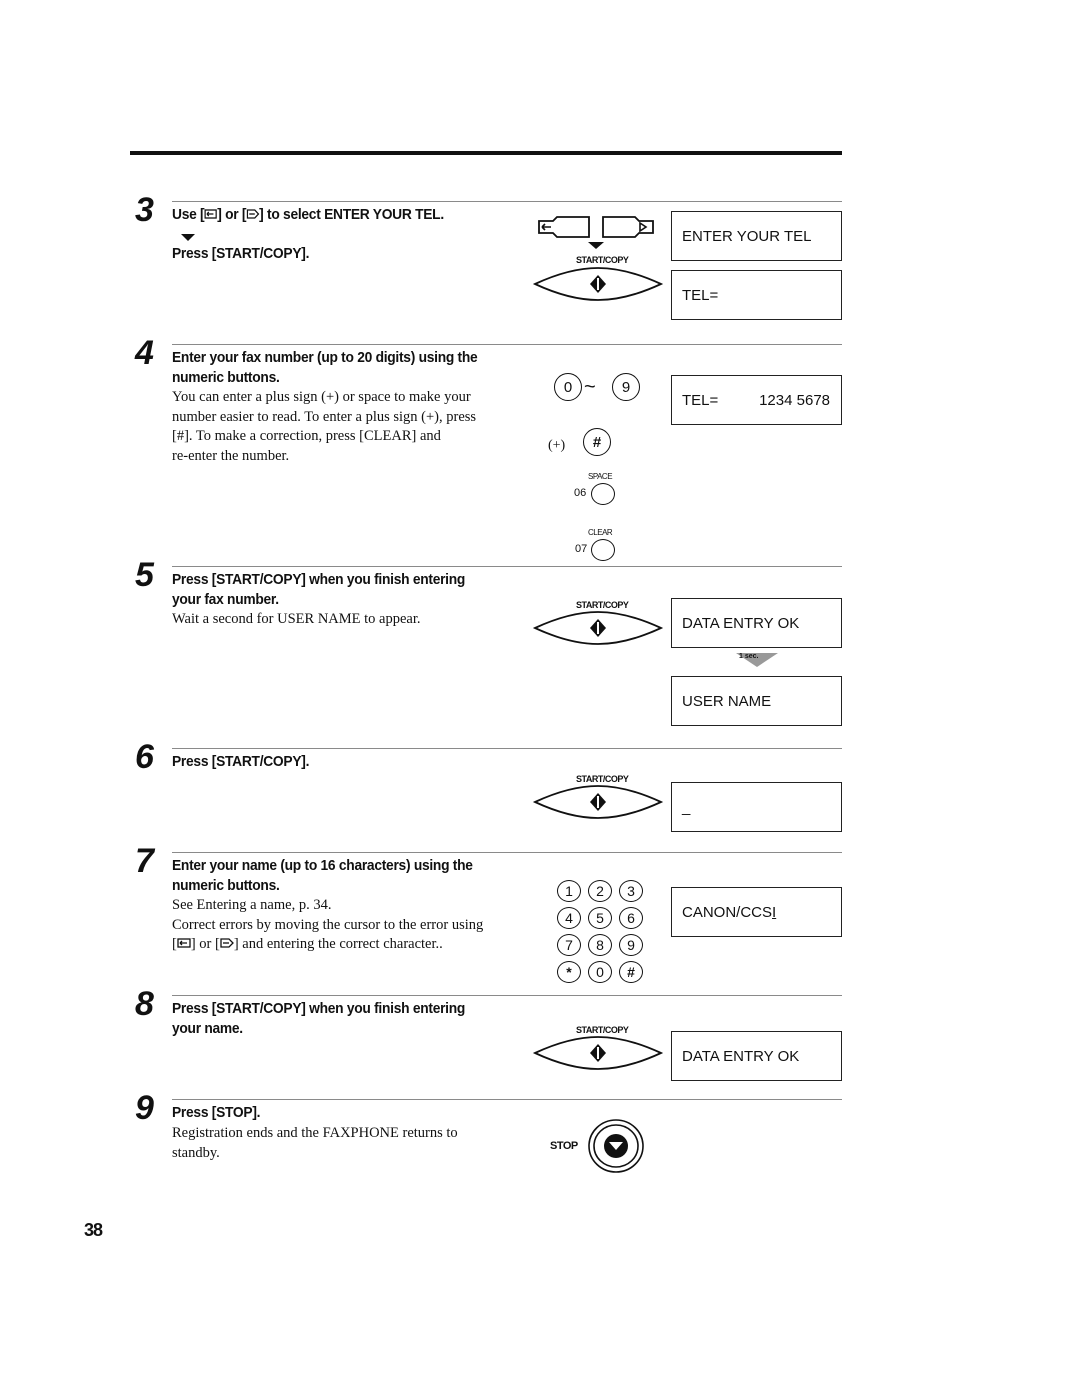  What do you see at coordinates (600, 476) in the screenshot?
I see `space-label: SPACE` at bounding box center [600, 476].